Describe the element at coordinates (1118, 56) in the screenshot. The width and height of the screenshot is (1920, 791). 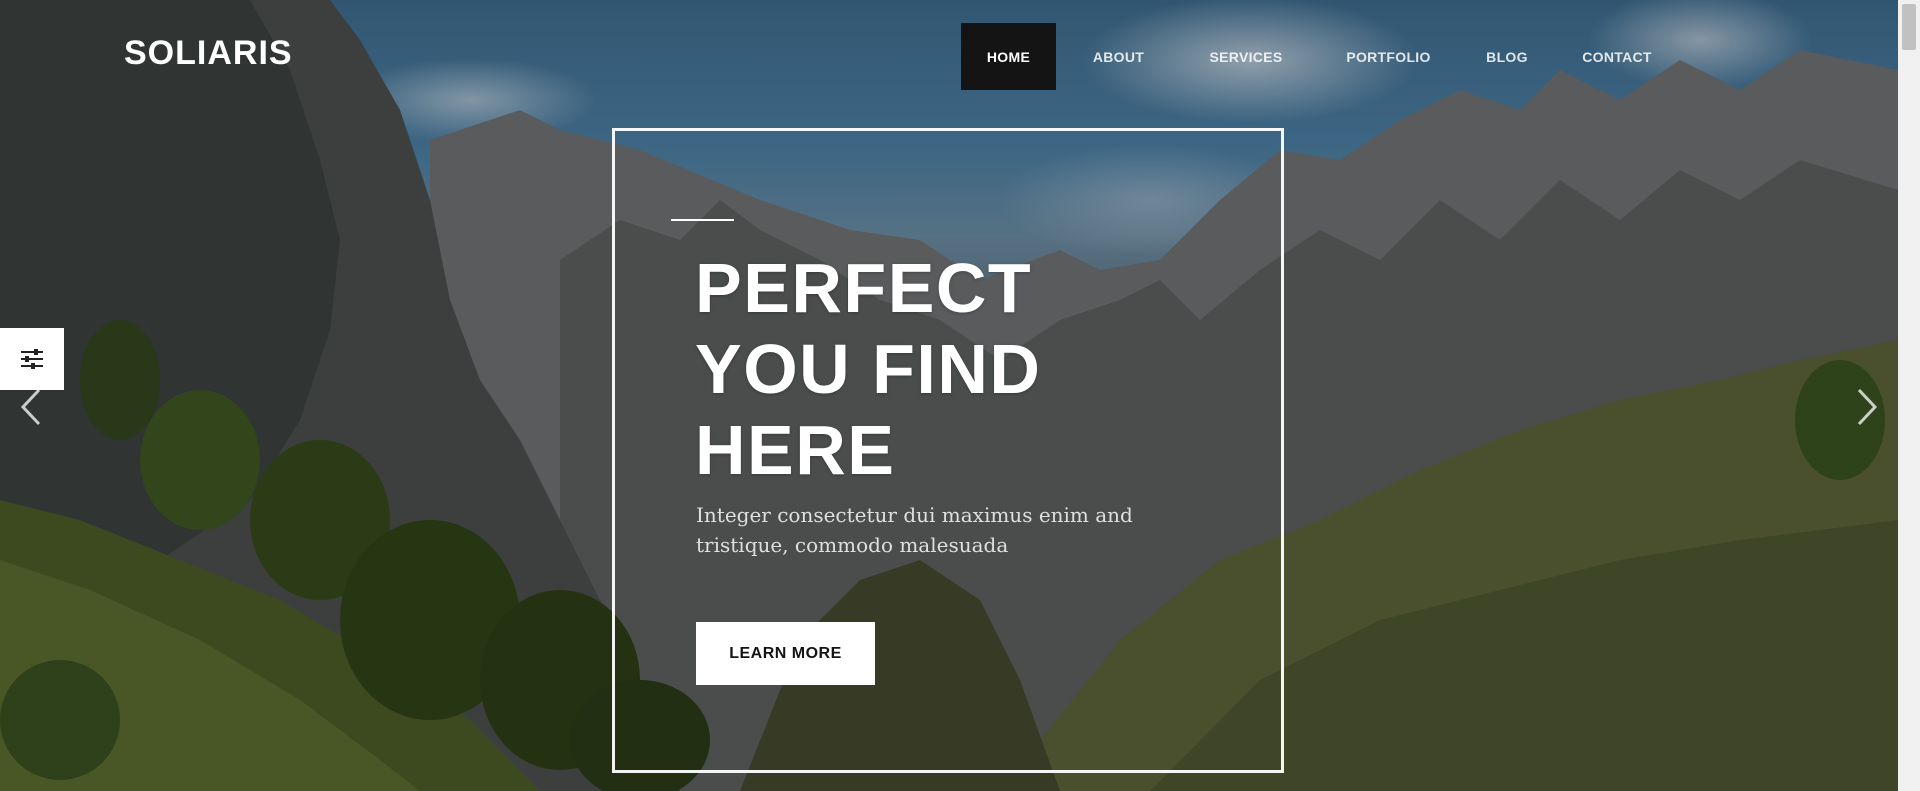
I see `nav-item-about: ABOUT` at that location.